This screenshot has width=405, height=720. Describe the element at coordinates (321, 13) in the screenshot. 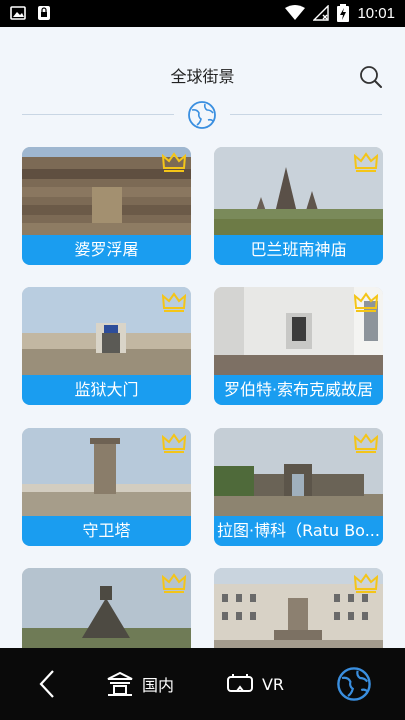

I see `signal-icon` at that location.